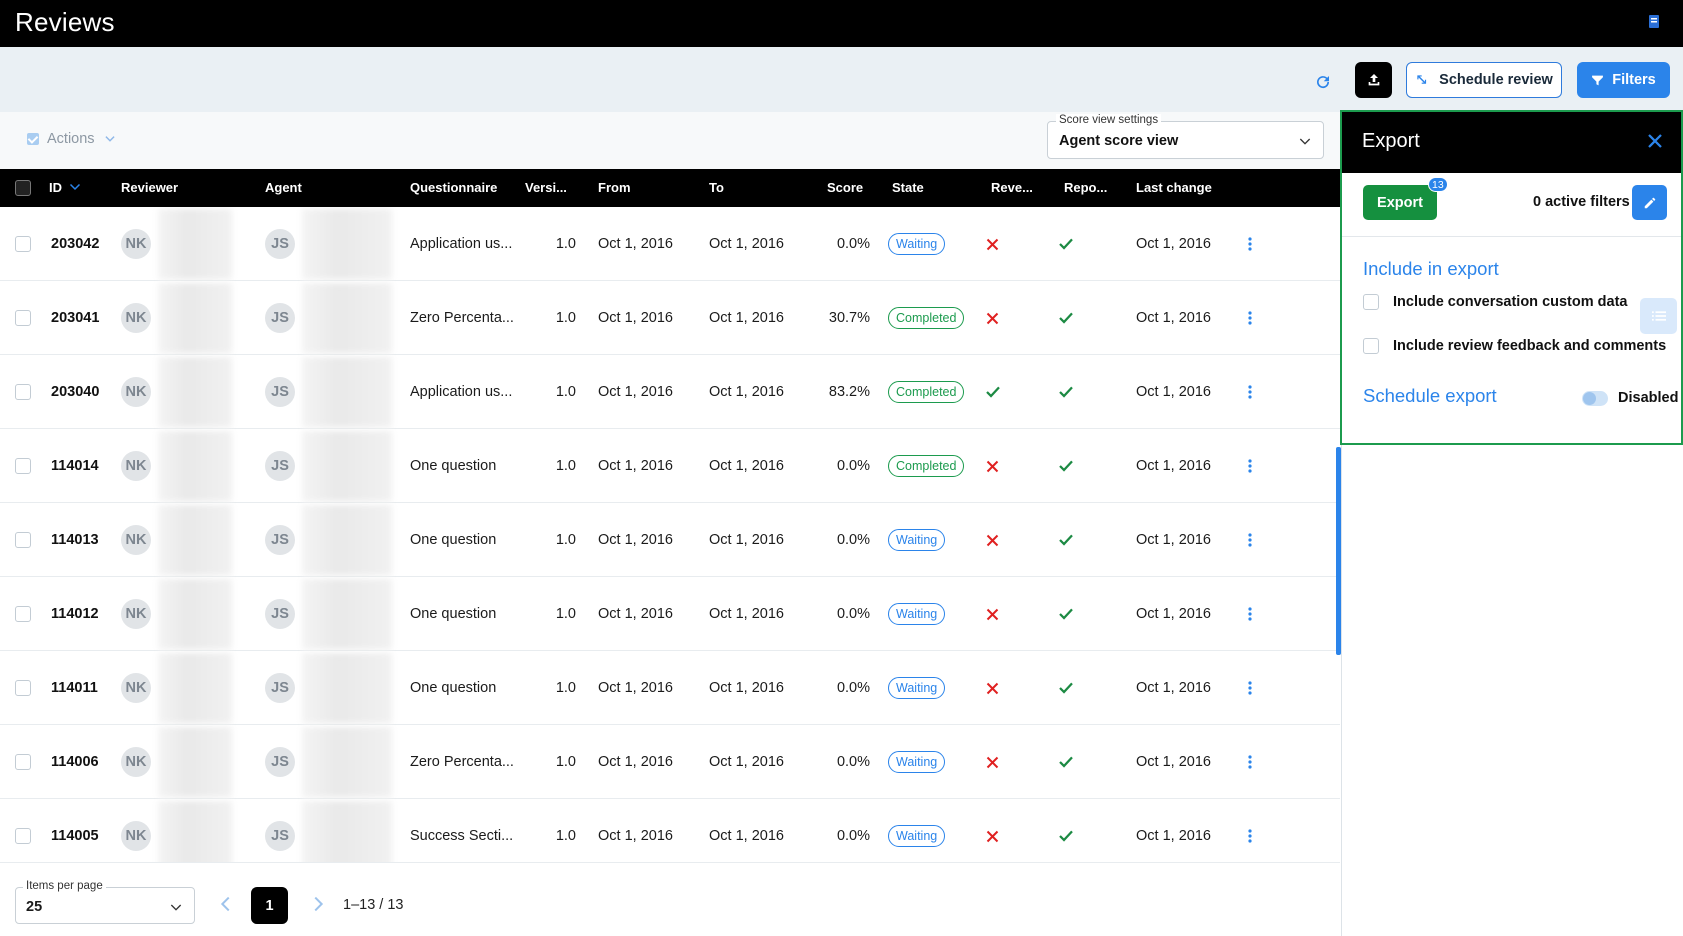 Image resolution: width=1683 pixels, height=936 pixels. I want to click on close-icon, so click(1655, 141).